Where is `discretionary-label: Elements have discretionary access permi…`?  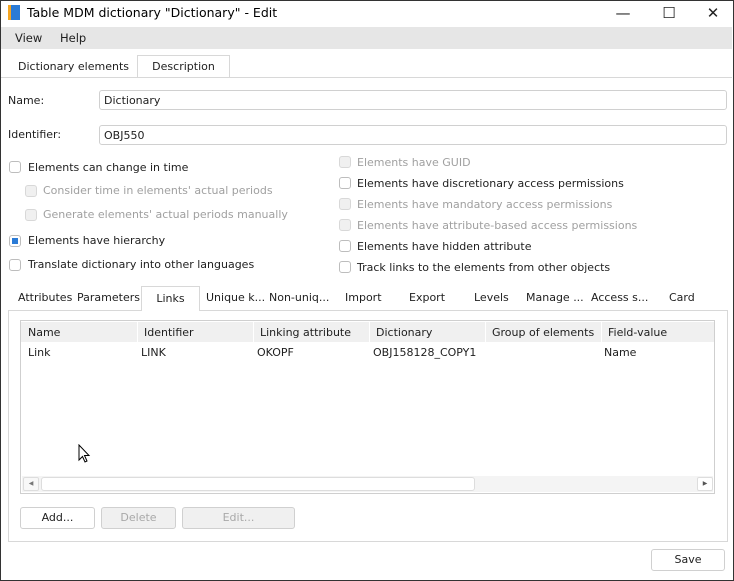 discretionary-label: Elements have discretionary access permi… is located at coordinates (490, 183).